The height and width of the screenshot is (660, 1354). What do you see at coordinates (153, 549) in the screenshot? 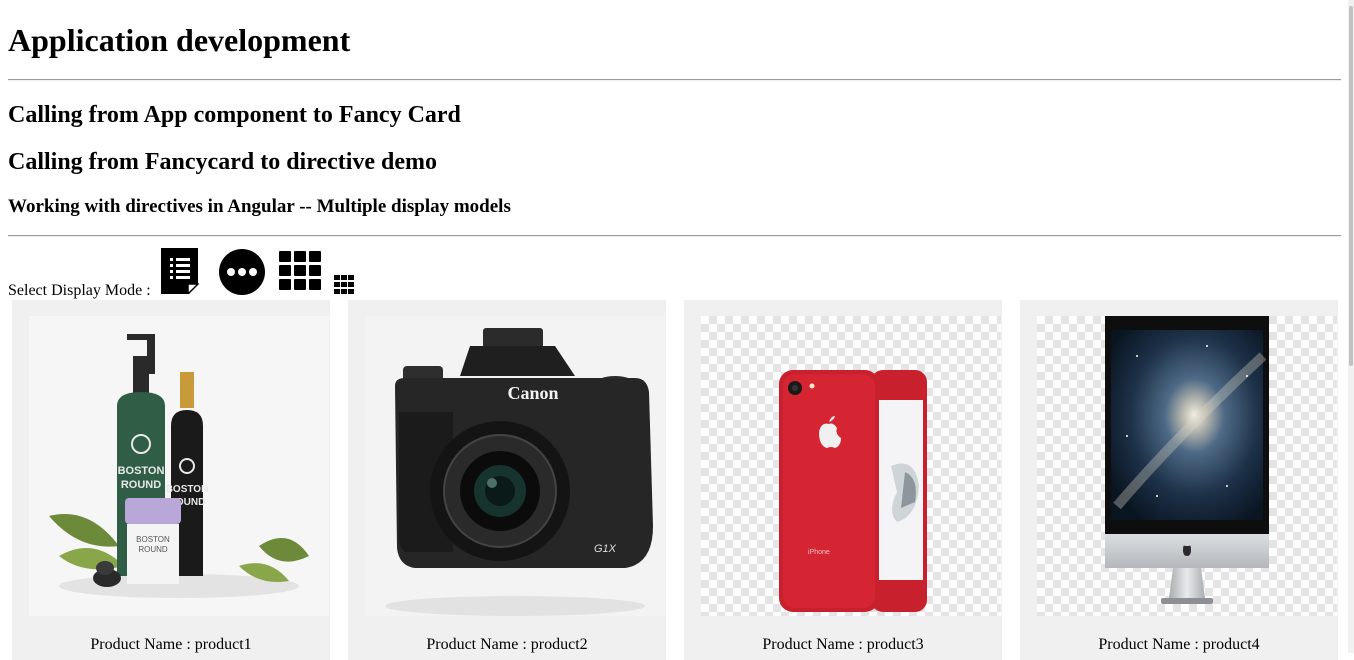
I see `jar-line-text: ROUND` at bounding box center [153, 549].